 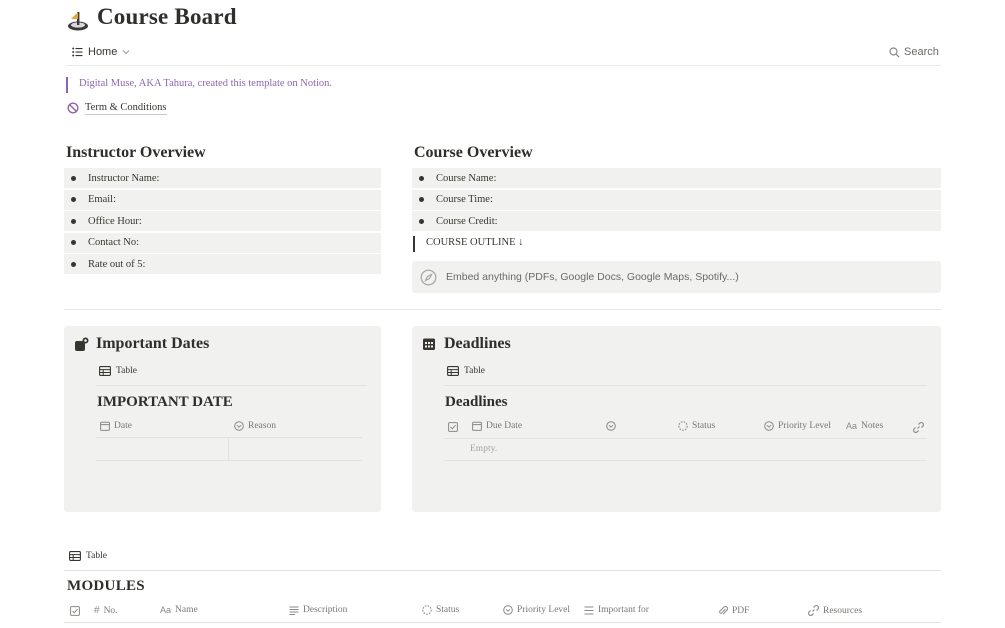 I want to click on list-item: Course Name:, so click(x=676, y=178).